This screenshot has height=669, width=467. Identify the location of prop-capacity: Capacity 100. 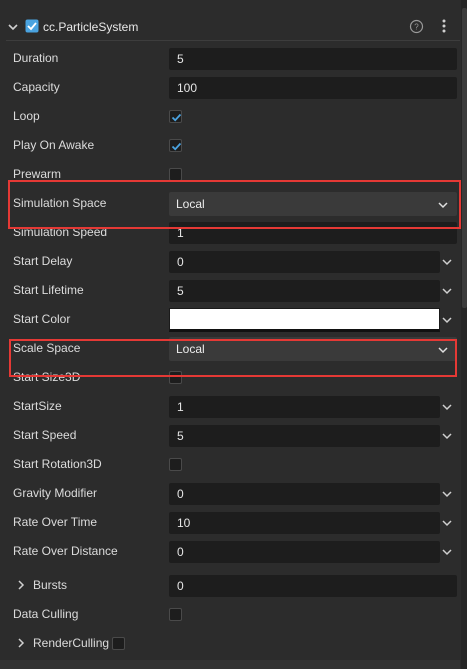
(230, 87).